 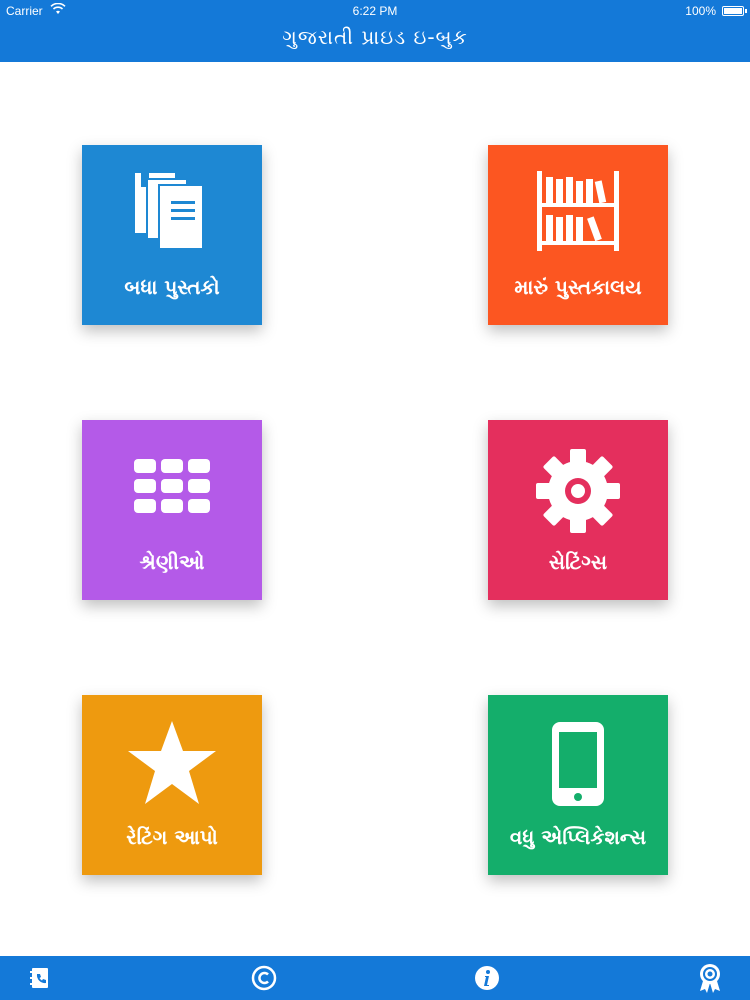 I want to click on page-title: ગુજરાતી પ્રાઇડ ઇ-બુક, so click(x=375, y=37).